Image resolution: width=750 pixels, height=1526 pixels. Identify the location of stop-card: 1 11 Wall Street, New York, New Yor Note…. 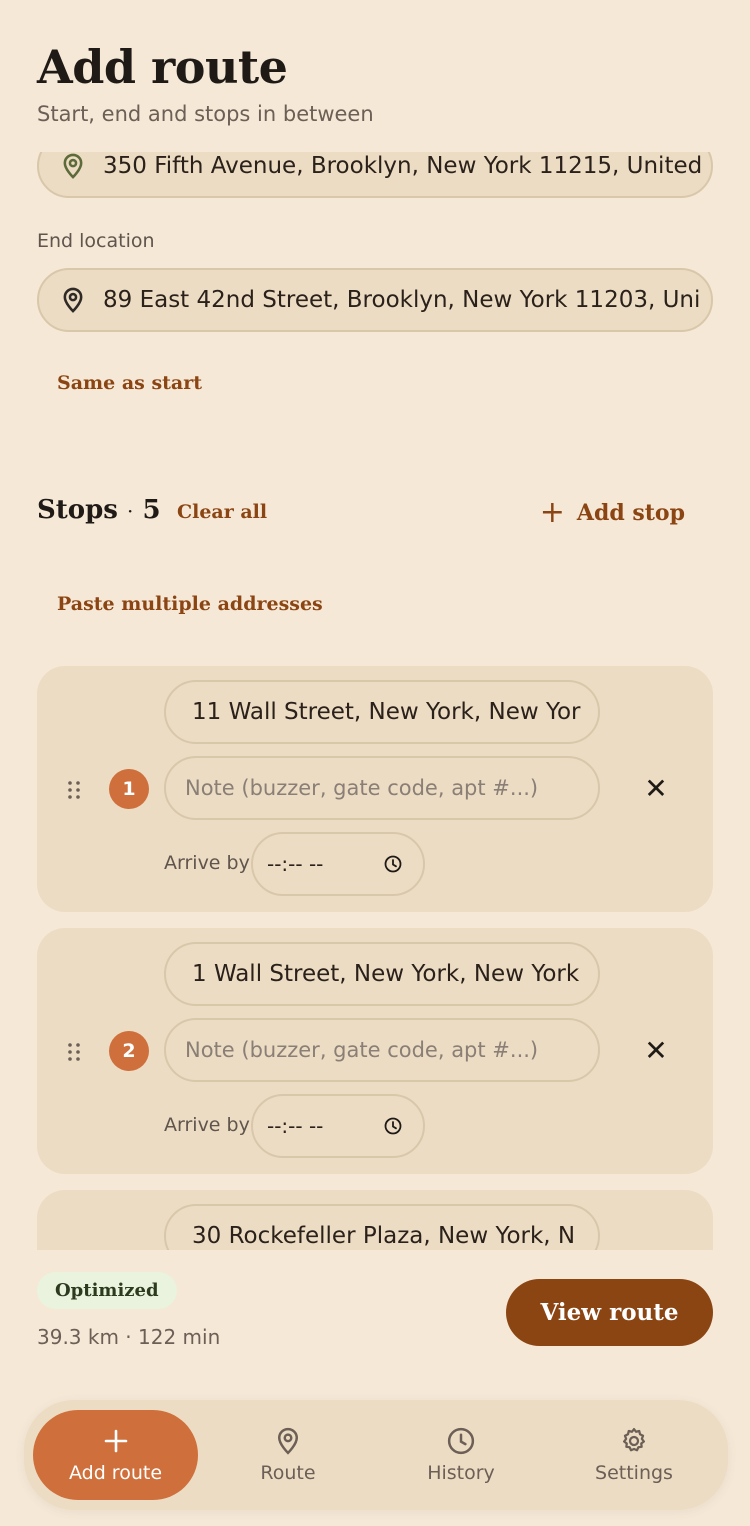
(375, 789).